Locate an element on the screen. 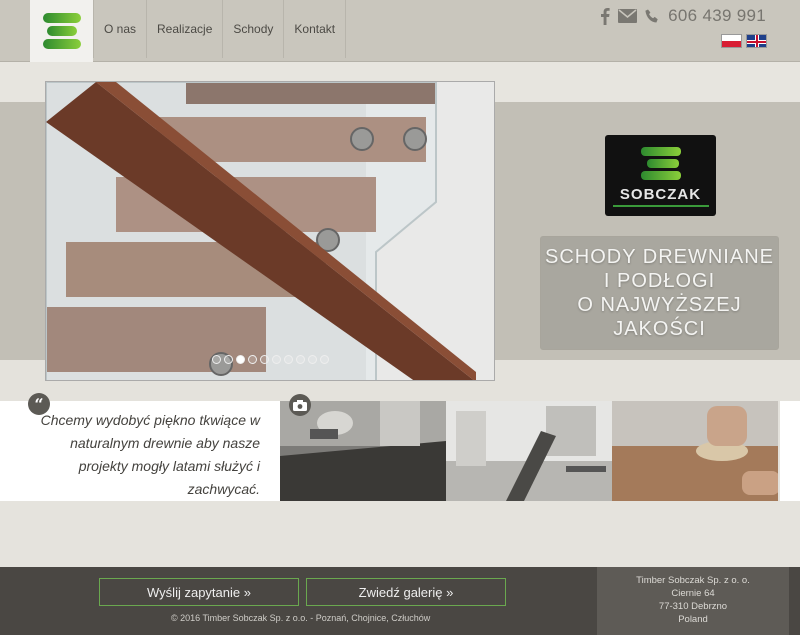 The image size is (800, 635). send-inquiry-button: Wyślij zapytanie » is located at coordinates (199, 592).